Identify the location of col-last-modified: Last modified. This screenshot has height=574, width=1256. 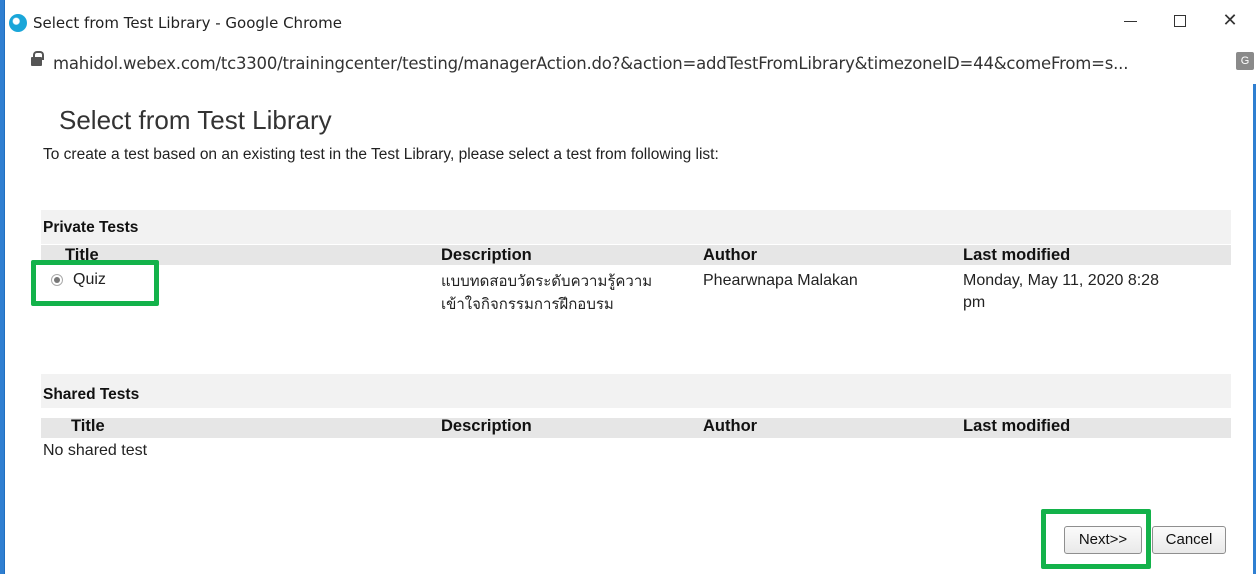
(1017, 255).